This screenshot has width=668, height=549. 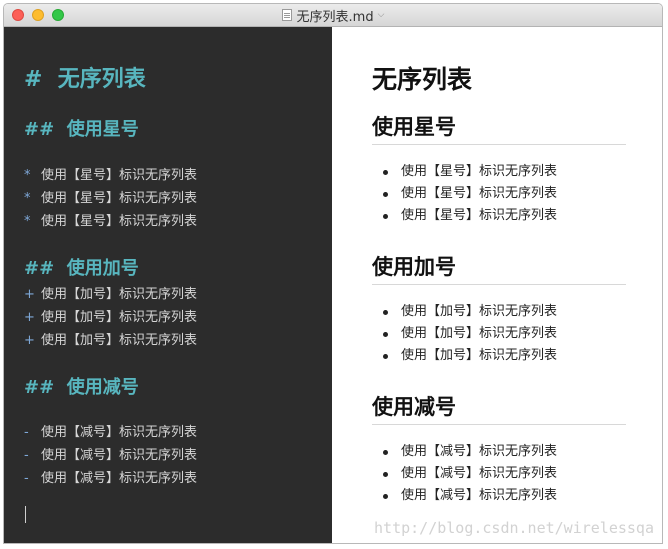 I want to click on watermark: http://blog.csdn.net/wirelessqa, so click(x=514, y=528).